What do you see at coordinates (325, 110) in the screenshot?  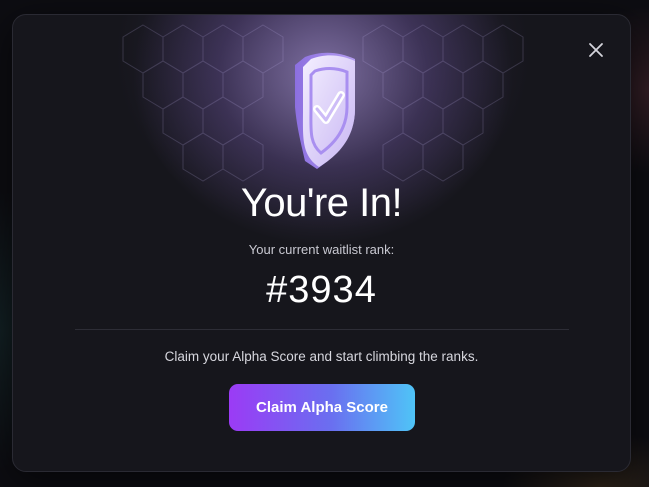 I see `shield-check-icon` at bounding box center [325, 110].